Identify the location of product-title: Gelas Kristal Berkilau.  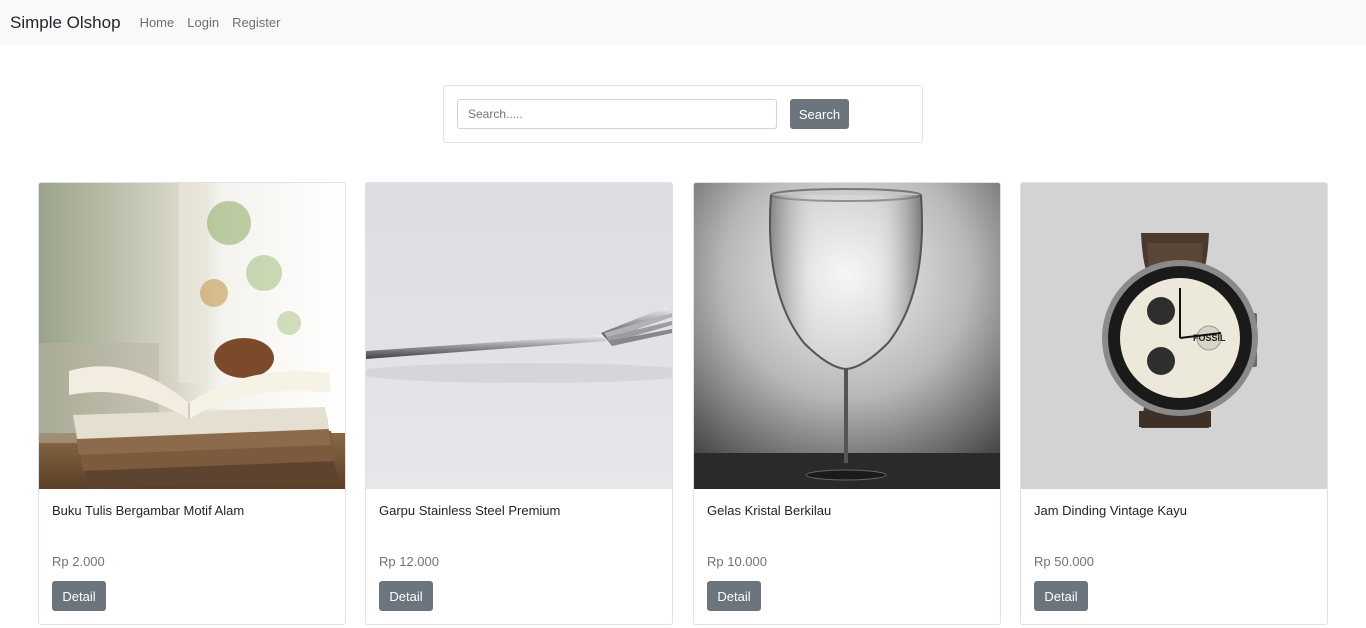
(769, 510).